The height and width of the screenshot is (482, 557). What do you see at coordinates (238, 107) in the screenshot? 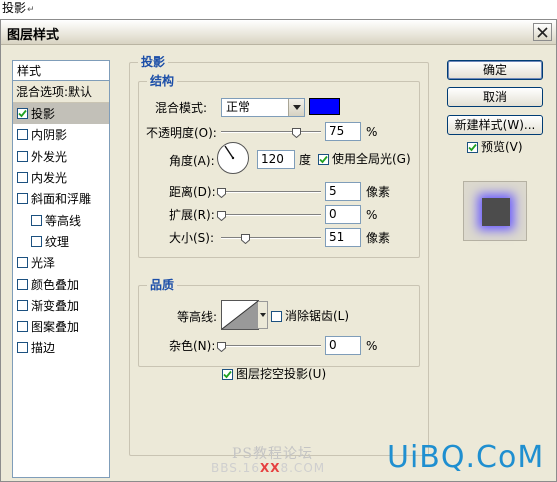
I see `blend-mode-value: 正常` at bounding box center [238, 107].